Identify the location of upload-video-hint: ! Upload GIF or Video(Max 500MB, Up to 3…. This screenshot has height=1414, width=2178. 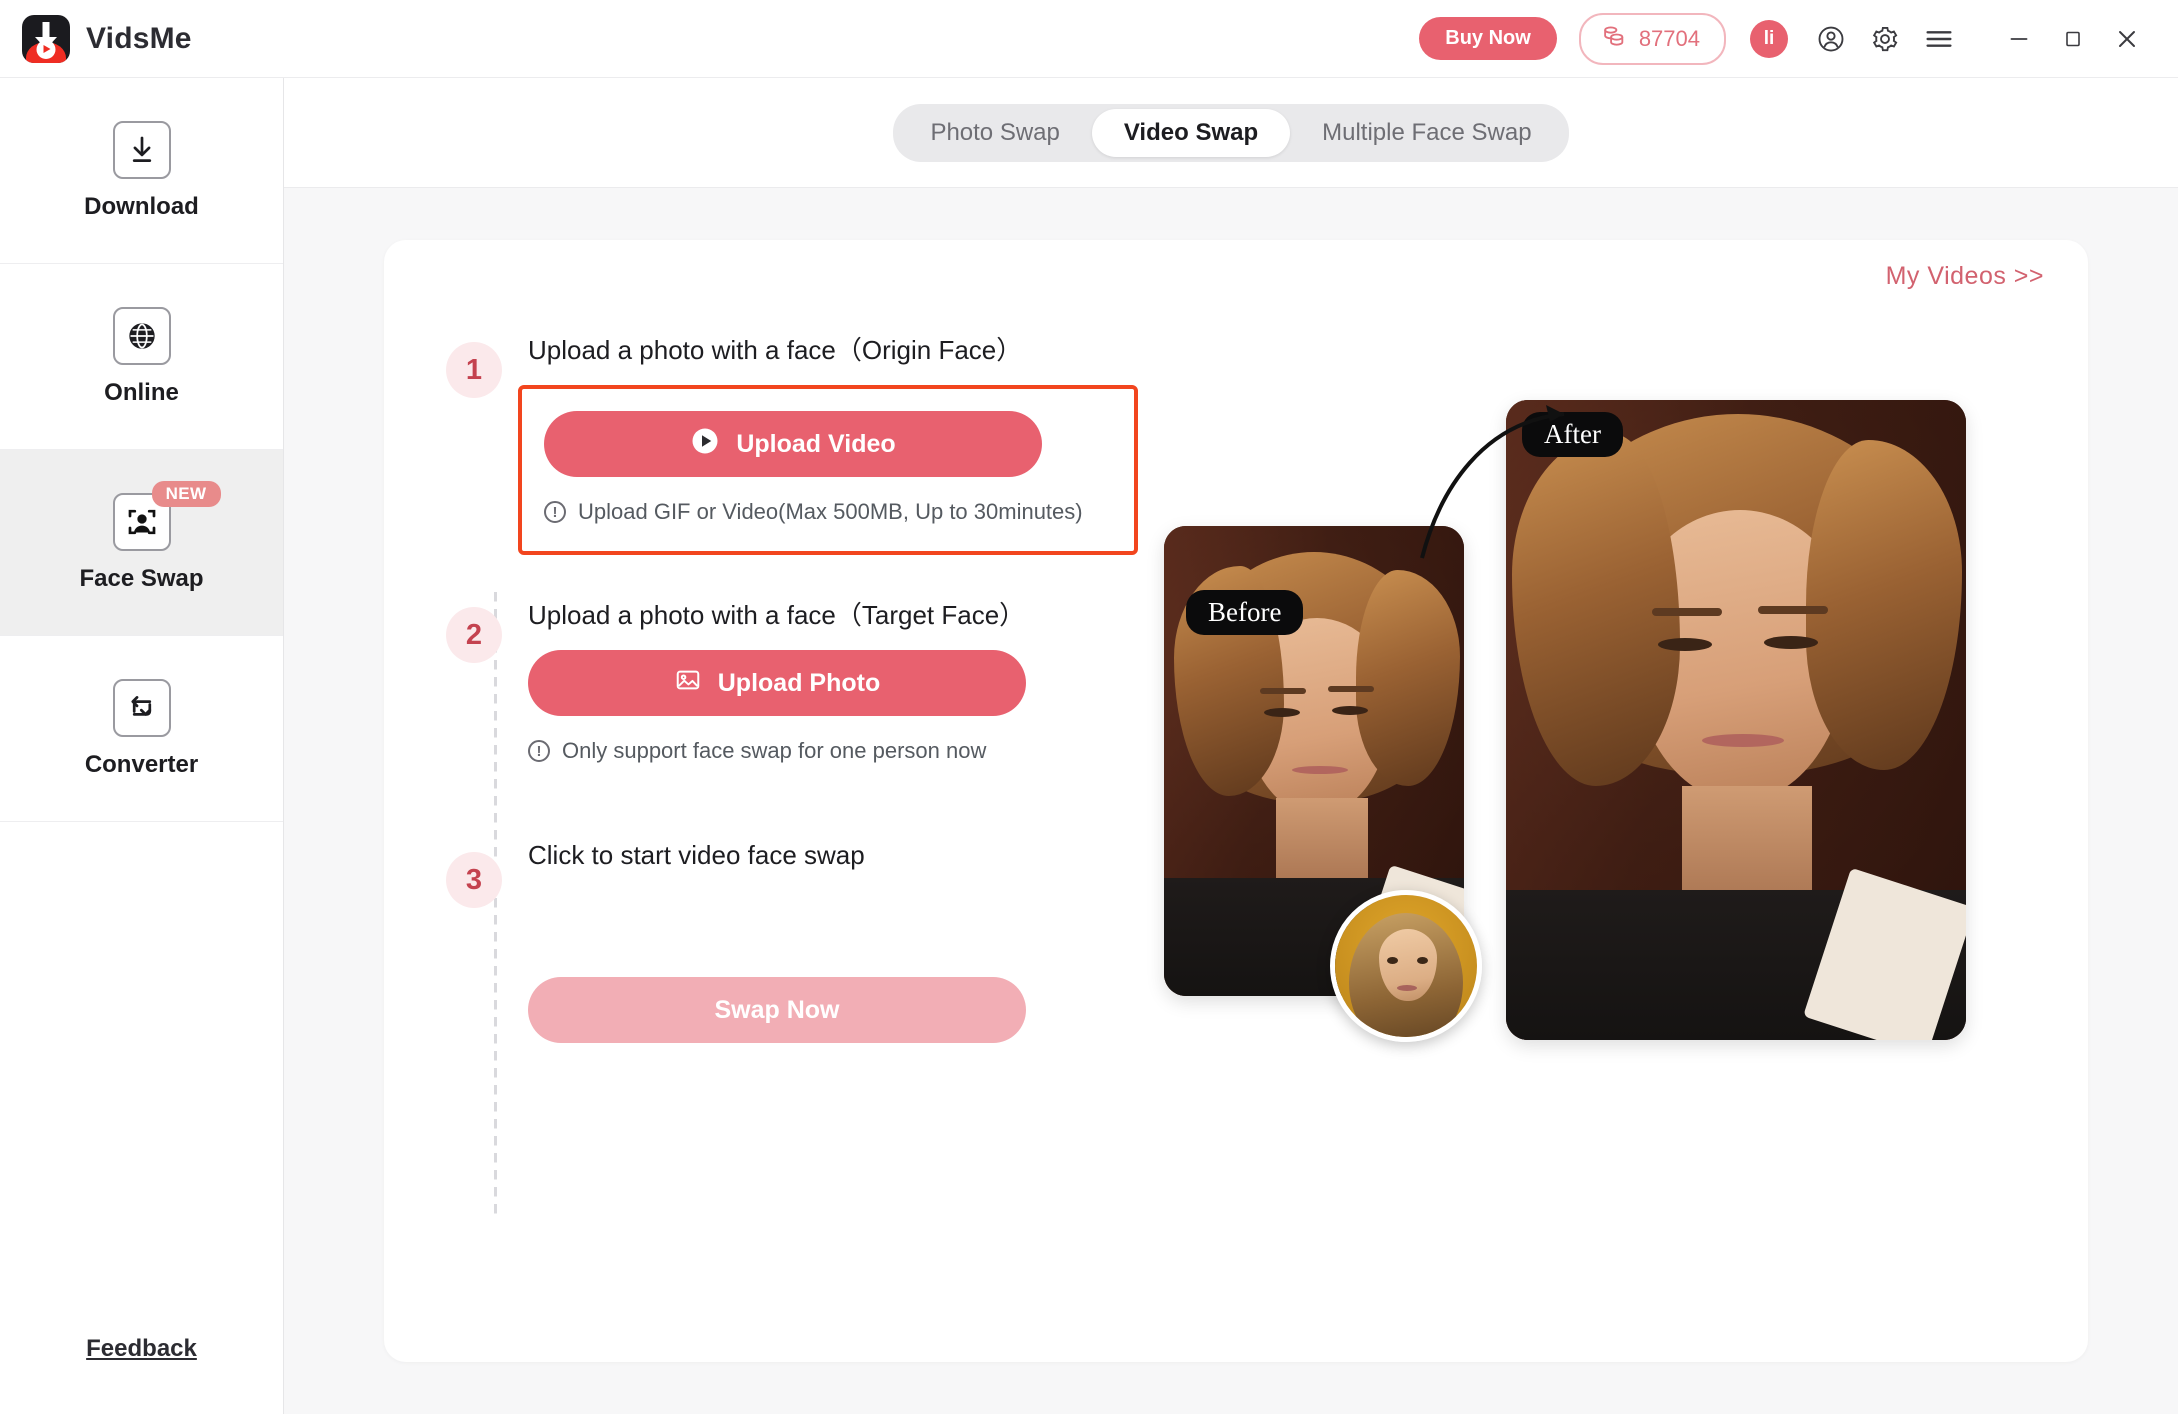
(824, 512).